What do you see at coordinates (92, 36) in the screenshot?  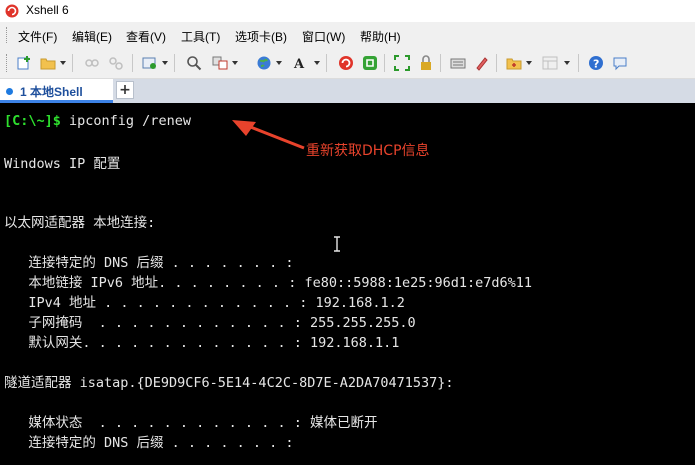 I see `menu-edit: 编辑(E)` at bounding box center [92, 36].